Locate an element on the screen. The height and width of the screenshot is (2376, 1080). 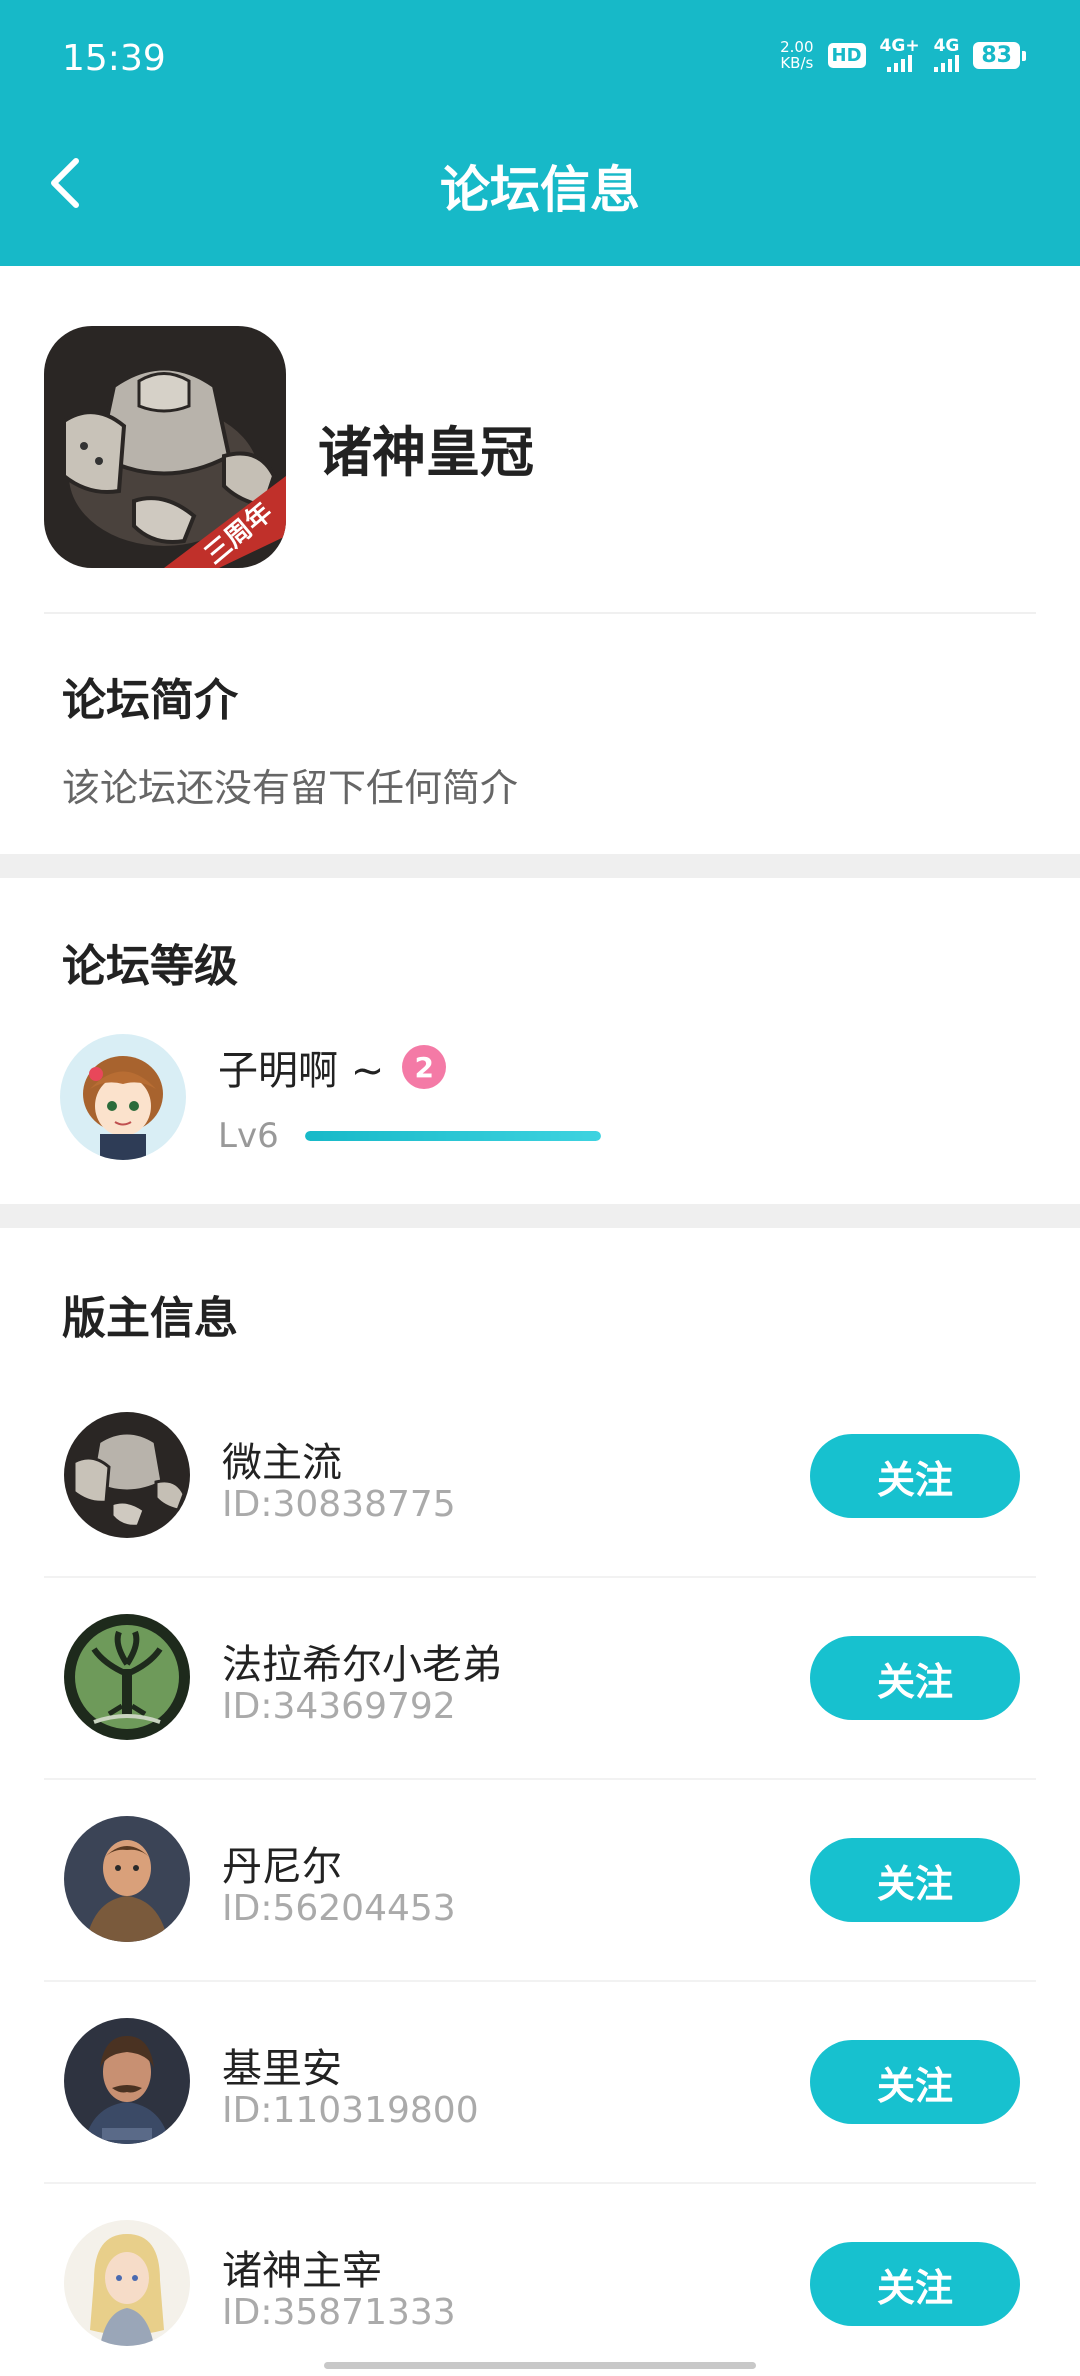
battery-icon: 83 is located at coordinates (999, 55).